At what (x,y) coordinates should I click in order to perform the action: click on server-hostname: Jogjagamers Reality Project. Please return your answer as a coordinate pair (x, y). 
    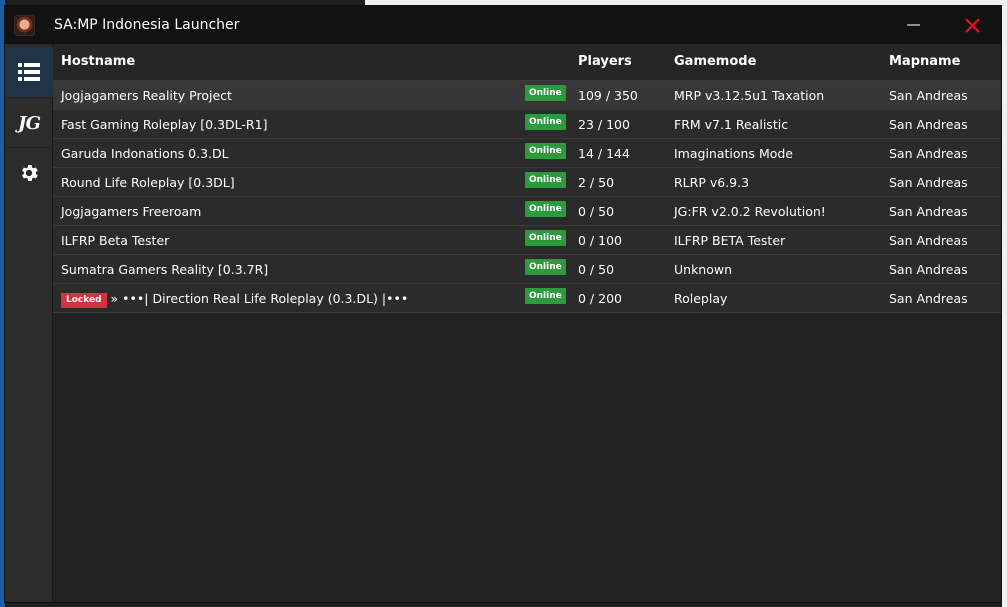
    Looking at the image, I should click on (146, 95).